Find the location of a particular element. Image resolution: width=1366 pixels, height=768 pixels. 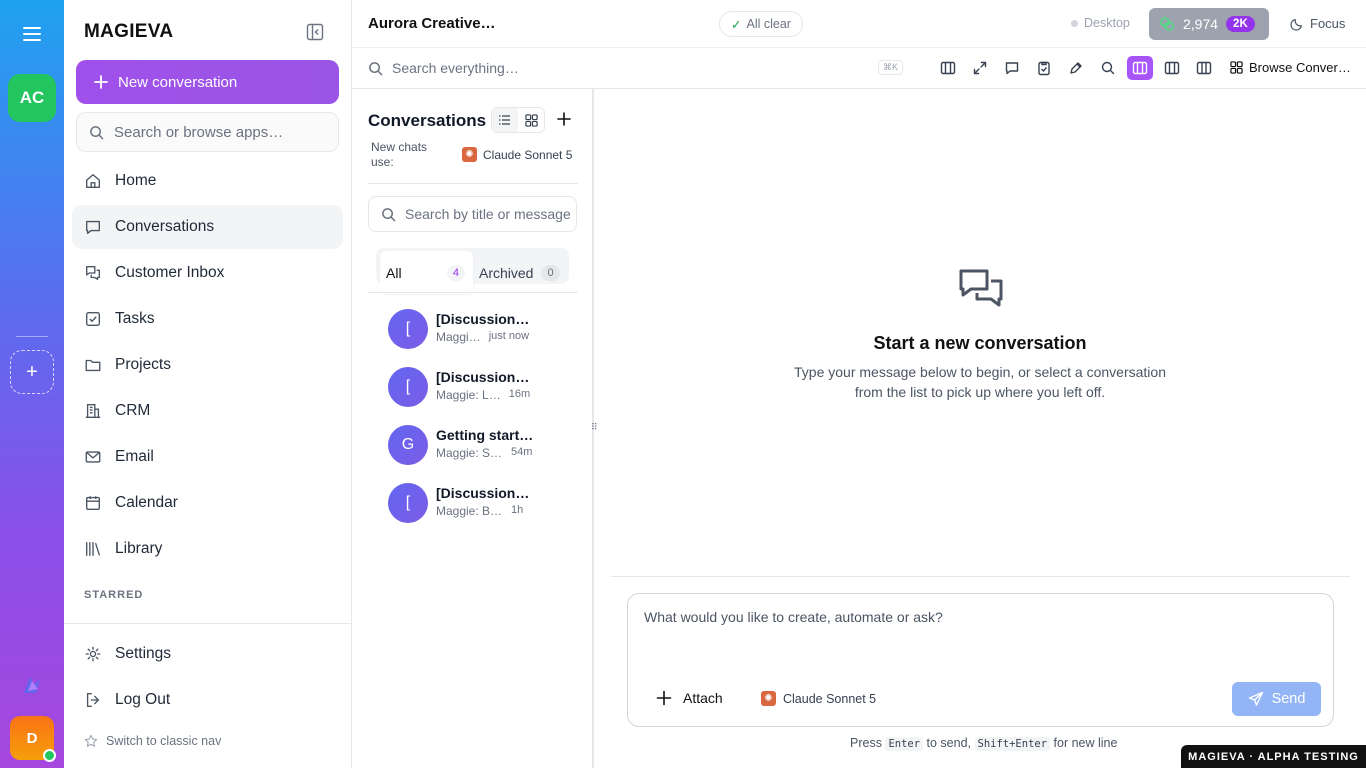

switch-classic-nav-label: Switch to classic nav is located at coordinates (164, 741).